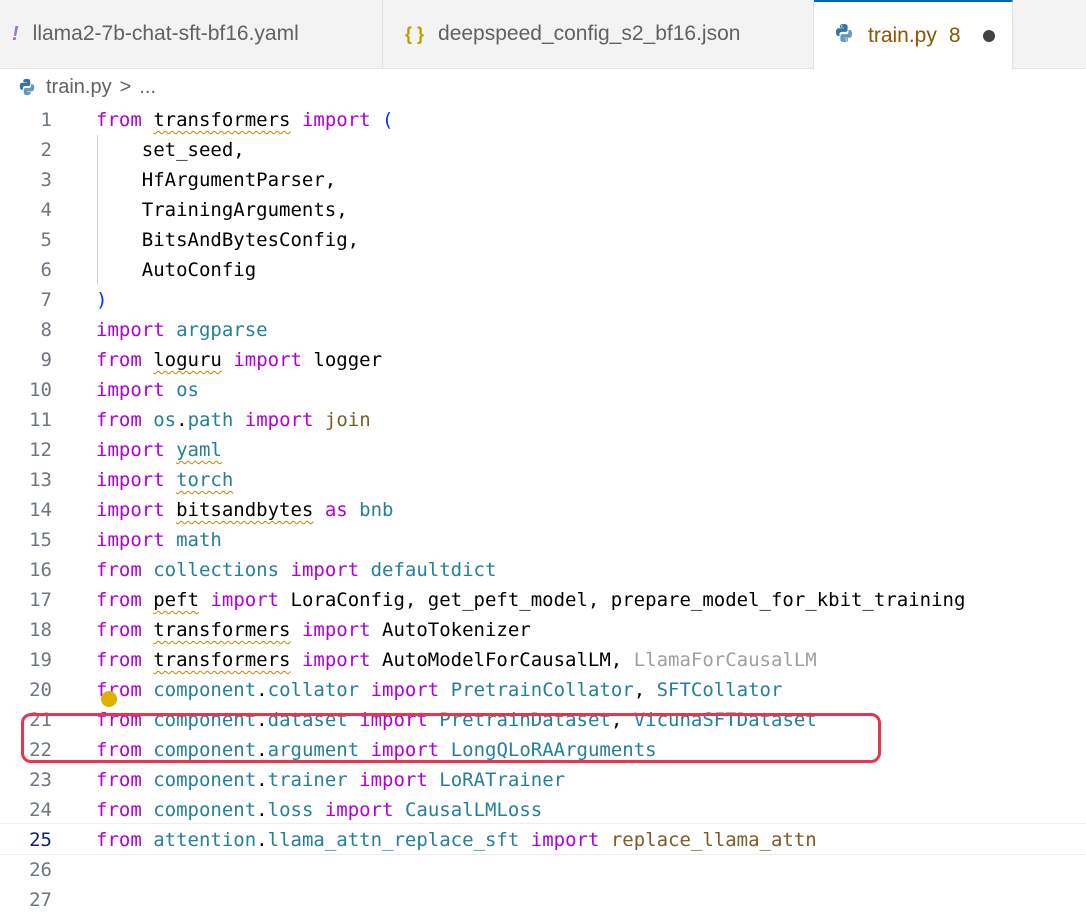  What do you see at coordinates (40, 480) in the screenshot?
I see `line-number: 13` at bounding box center [40, 480].